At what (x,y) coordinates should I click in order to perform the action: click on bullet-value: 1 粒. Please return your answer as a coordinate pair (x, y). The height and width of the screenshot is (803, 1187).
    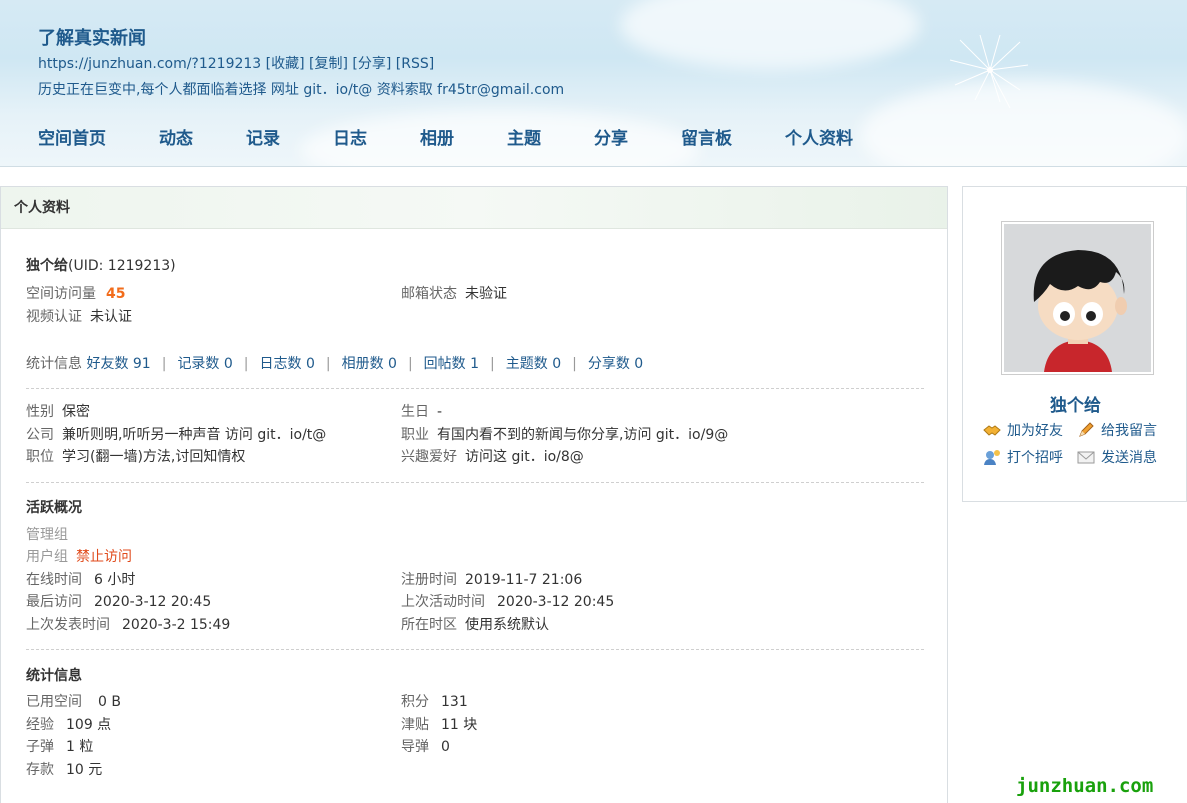
    Looking at the image, I should click on (80, 747).